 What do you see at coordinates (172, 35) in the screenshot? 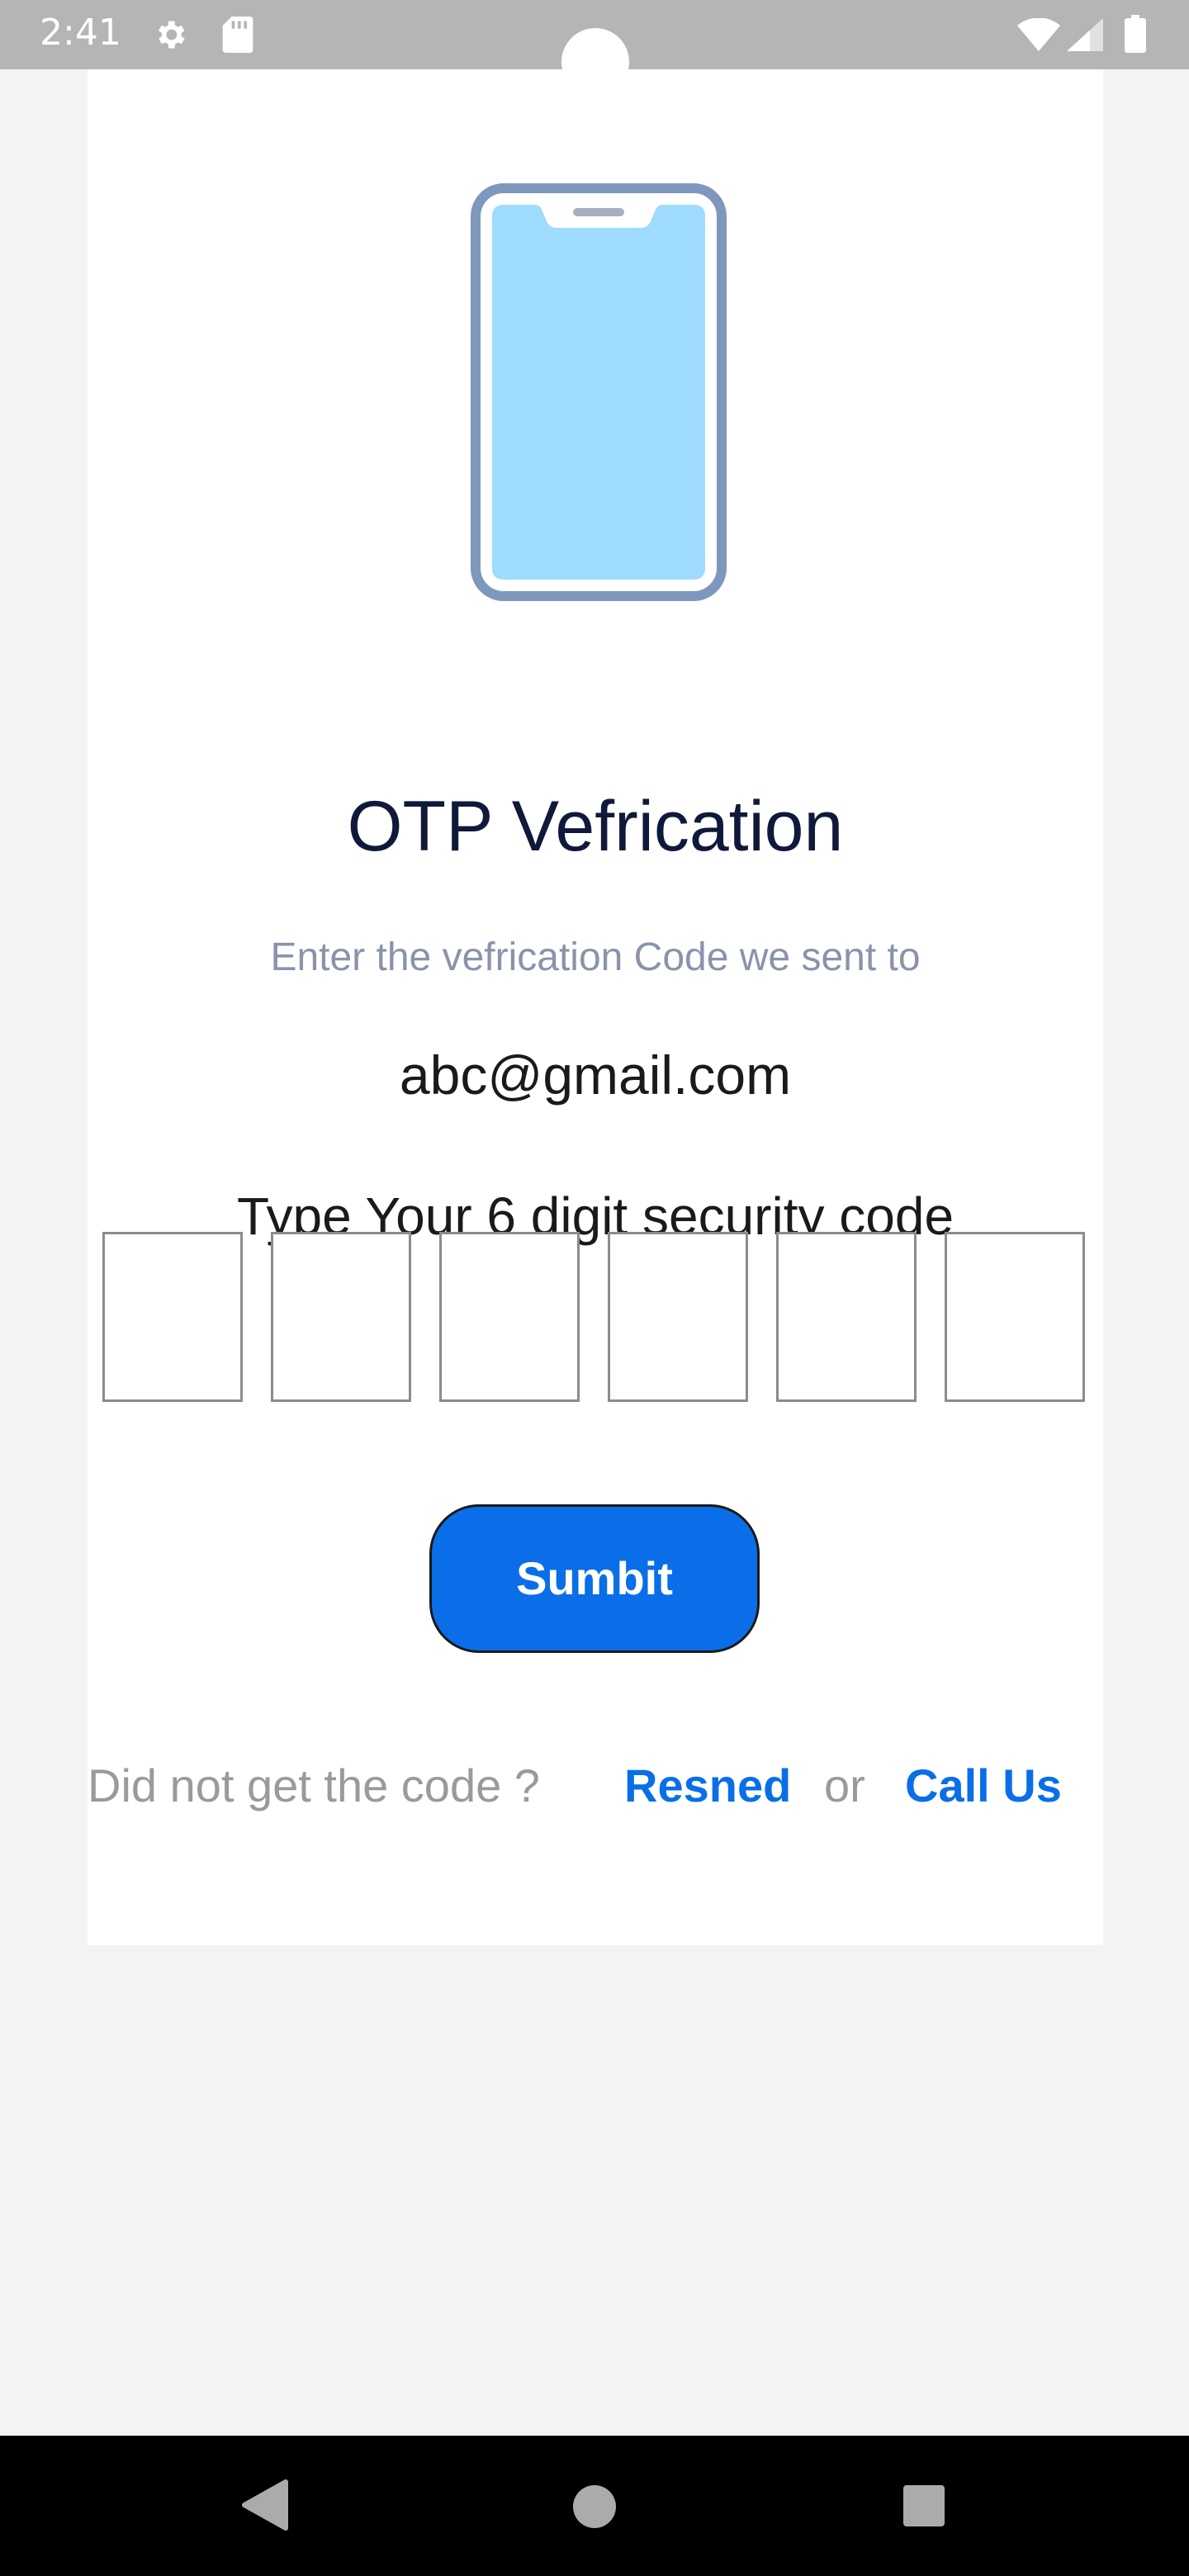
I see `gear-icon` at bounding box center [172, 35].